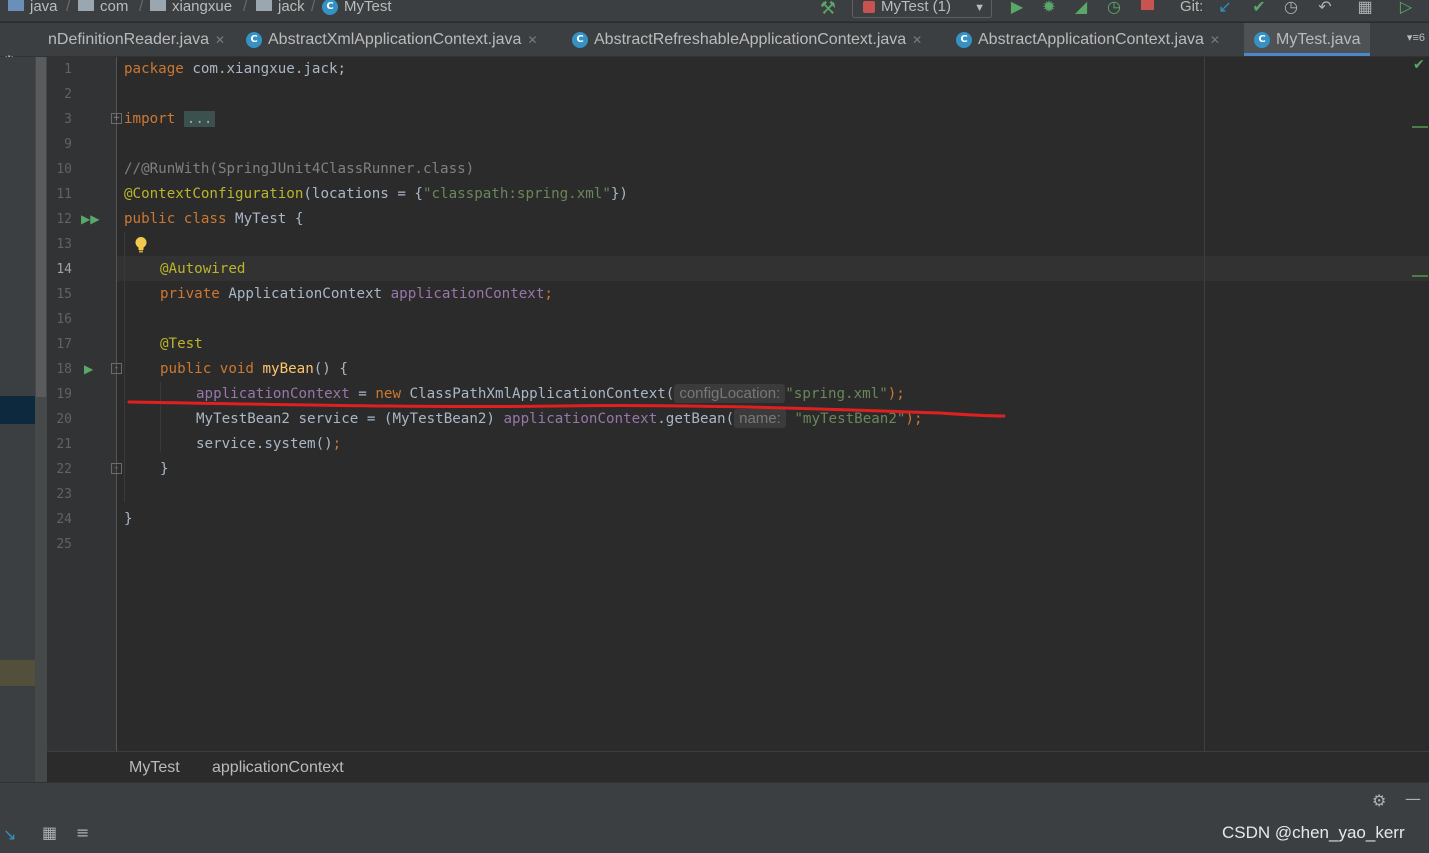 The height and width of the screenshot is (853, 1429). I want to click on parameter-hint: name:, so click(760, 418).